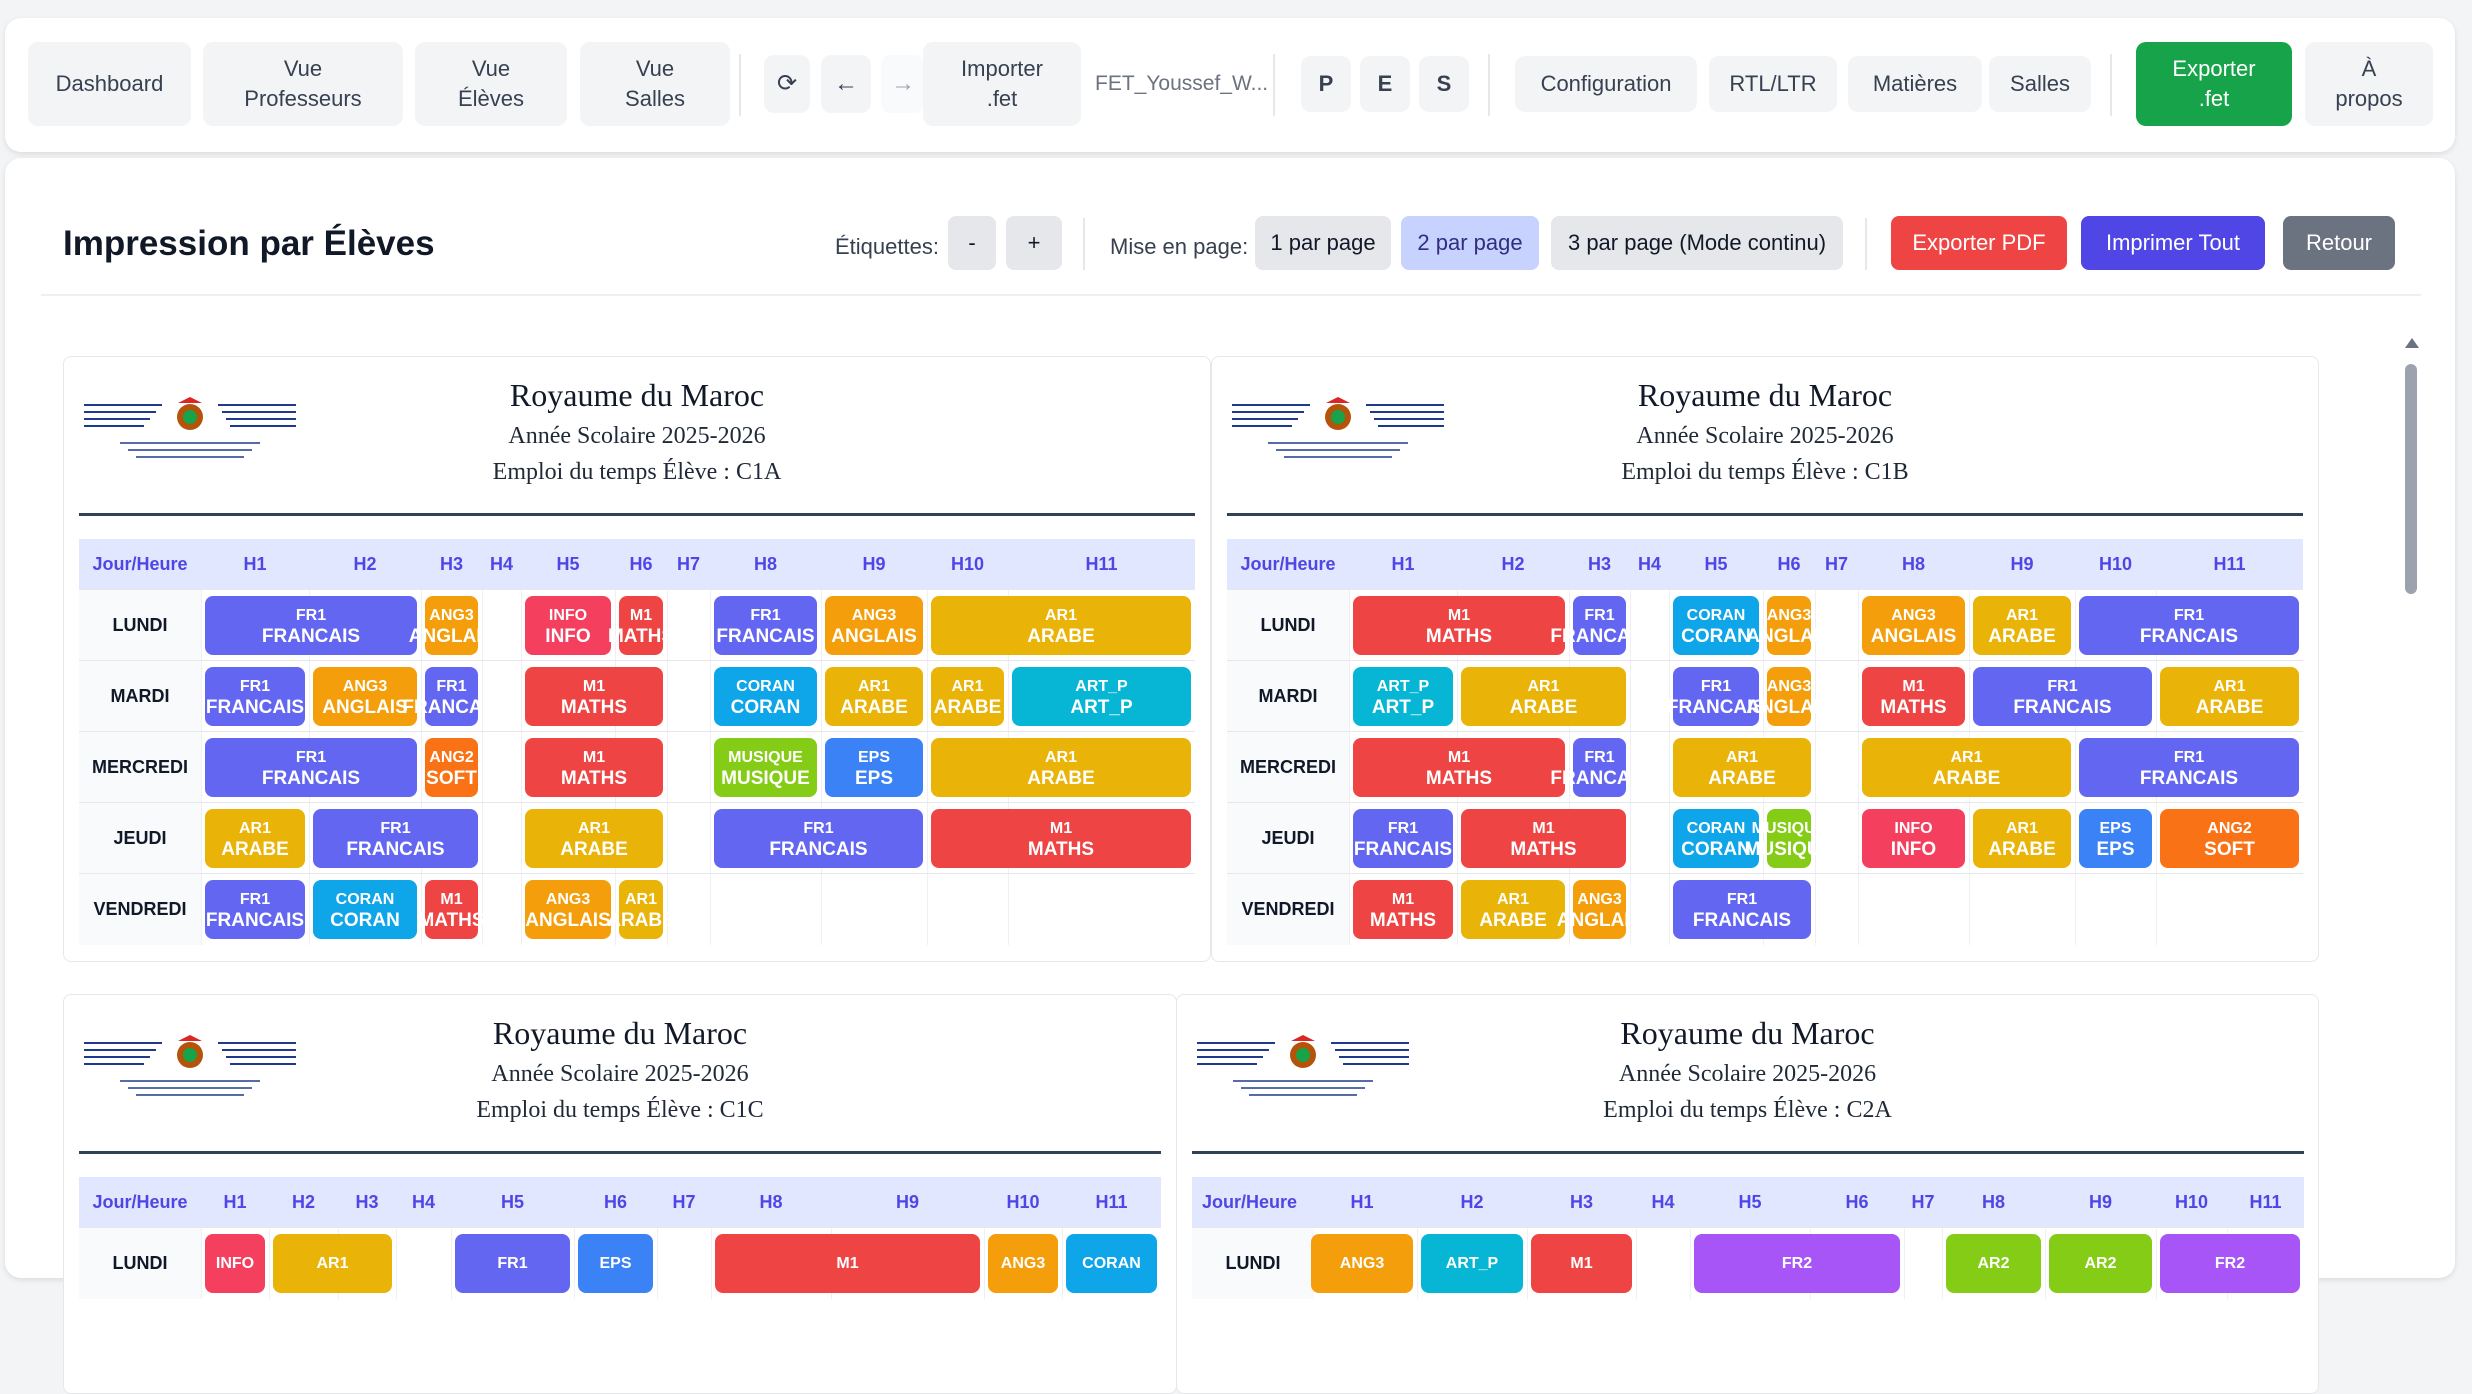 The image size is (2472, 1394). Describe the element at coordinates (1472, 1263) in the screenshot. I see `lesson-slot: ART_P` at that location.